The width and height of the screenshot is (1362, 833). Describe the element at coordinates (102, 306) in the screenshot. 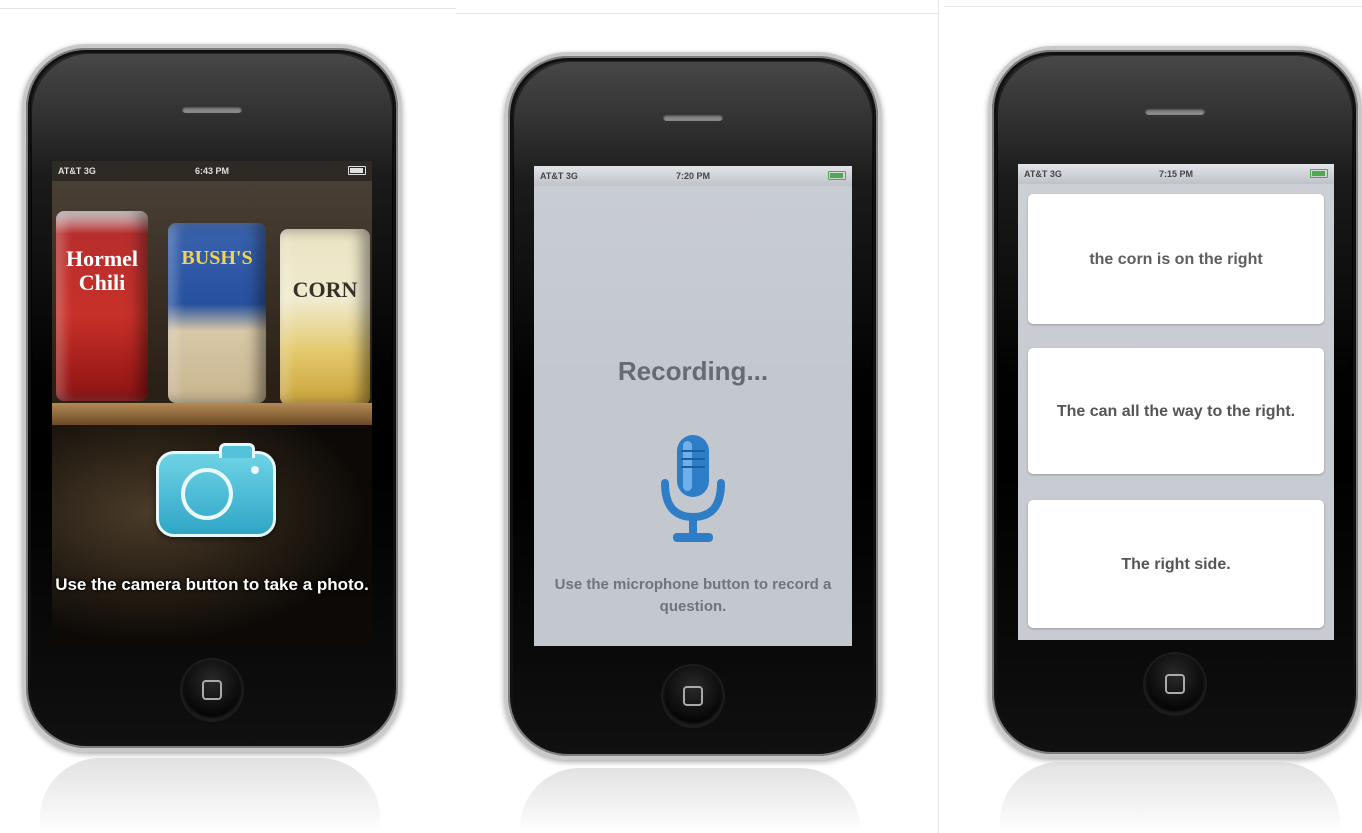

I see `chili-can: Hormel Chili` at that location.